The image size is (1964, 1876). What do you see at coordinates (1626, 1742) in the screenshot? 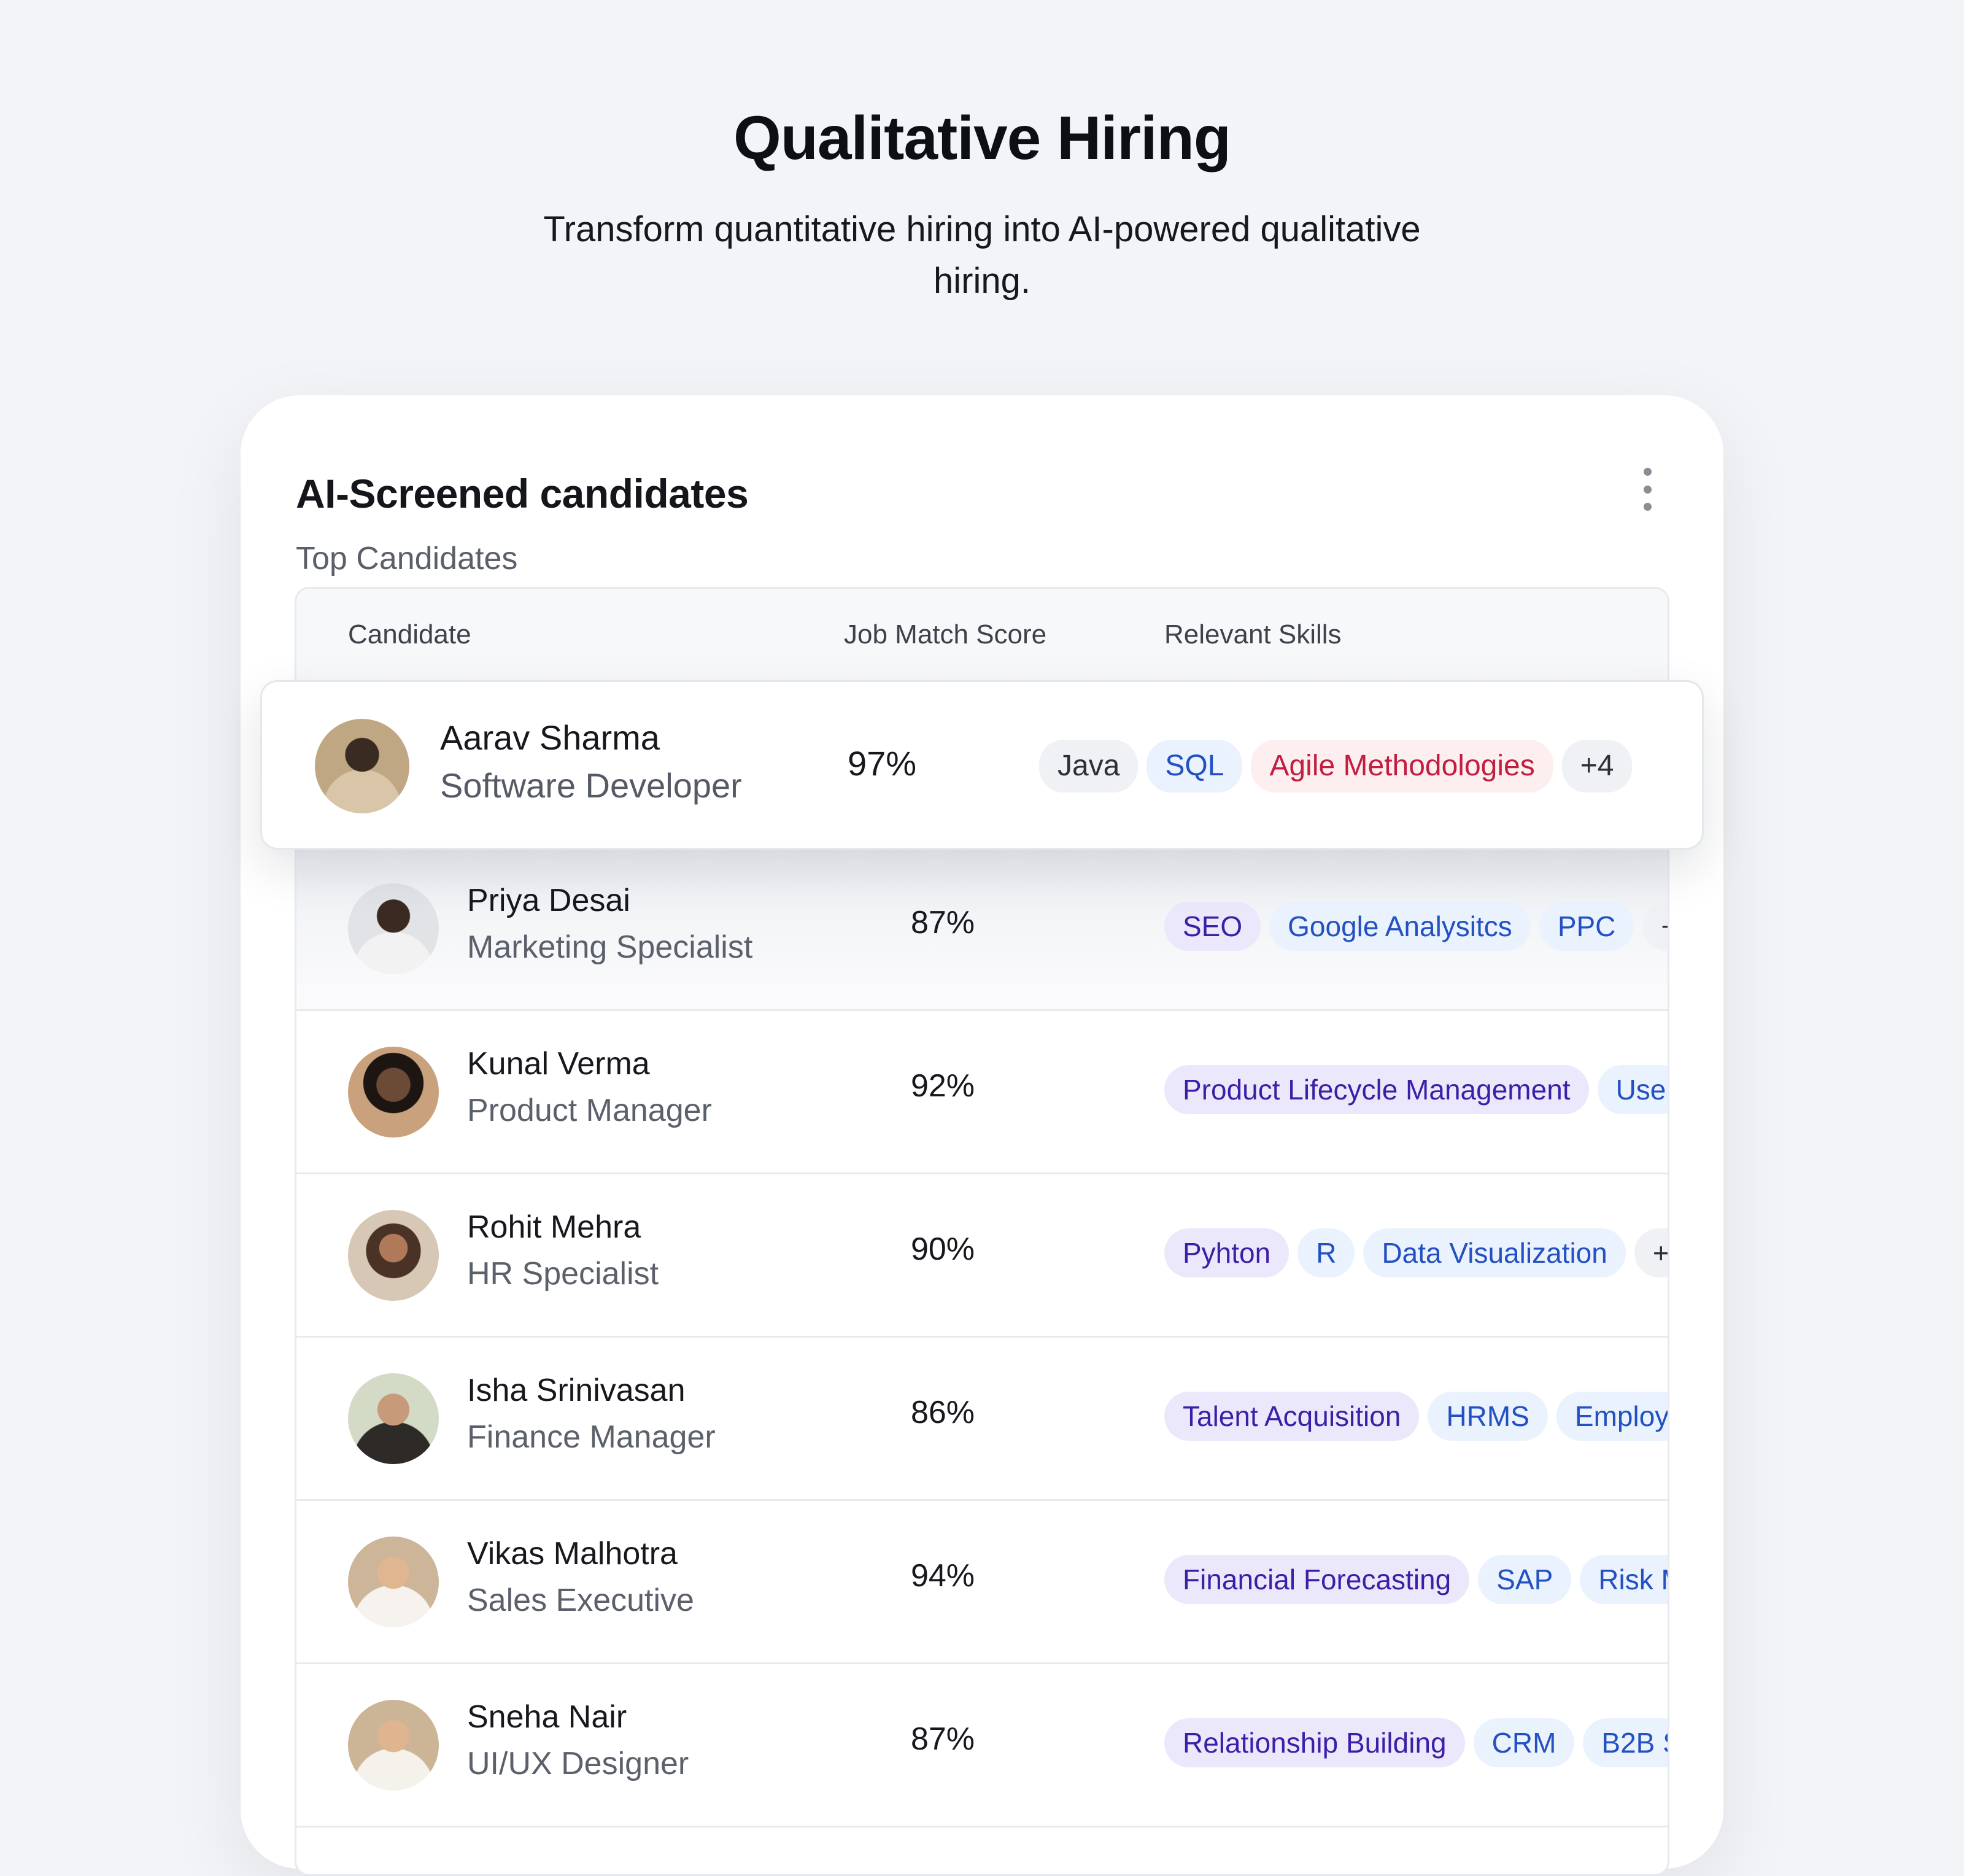
I see `skill-chip: B2B S` at bounding box center [1626, 1742].